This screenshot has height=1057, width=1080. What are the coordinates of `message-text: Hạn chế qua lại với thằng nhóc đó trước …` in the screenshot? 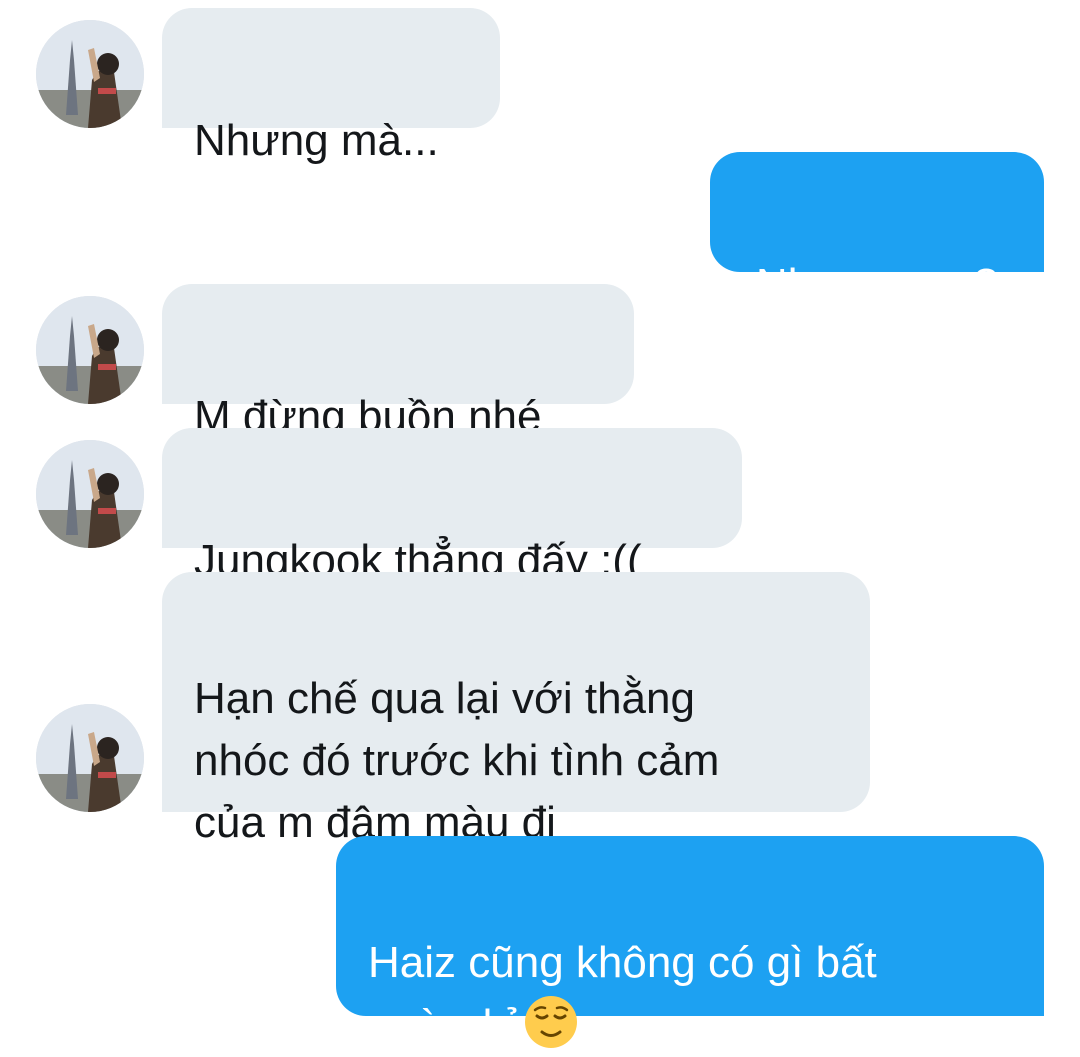 It's located at (457, 760).